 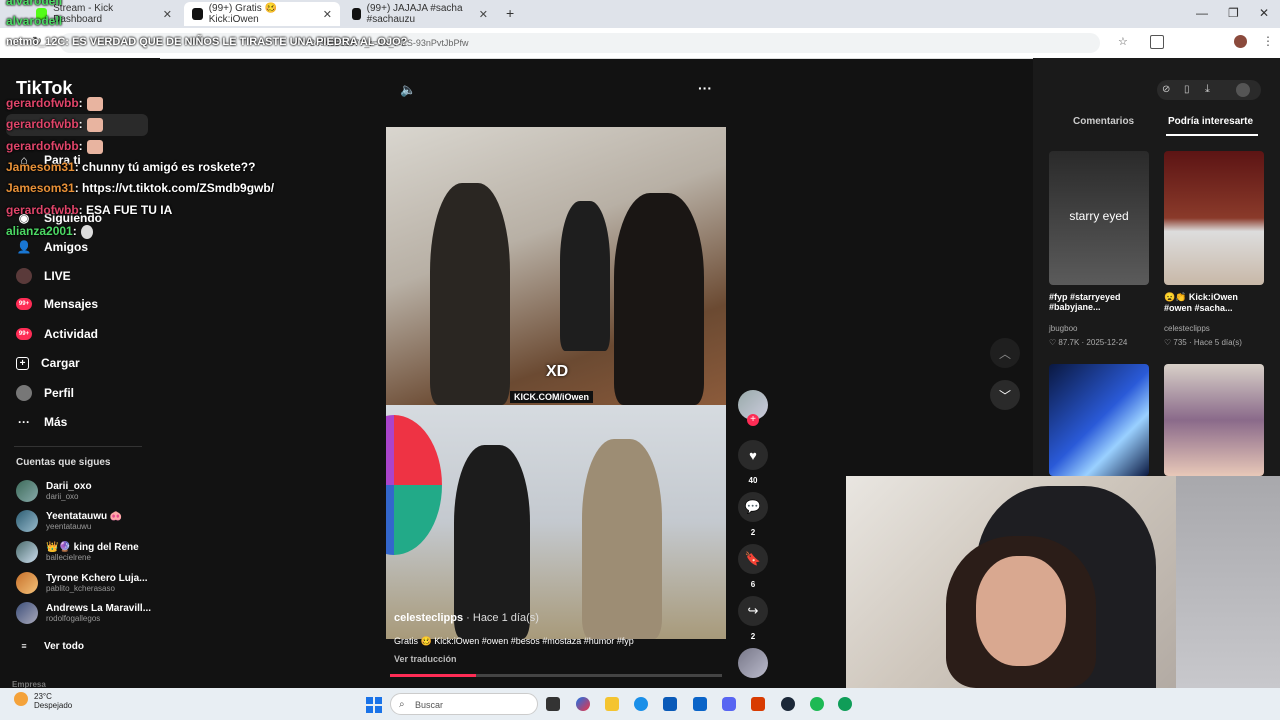 What do you see at coordinates (425, 659) in the screenshot?
I see `translate-link: Ver traducción` at bounding box center [425, 659].